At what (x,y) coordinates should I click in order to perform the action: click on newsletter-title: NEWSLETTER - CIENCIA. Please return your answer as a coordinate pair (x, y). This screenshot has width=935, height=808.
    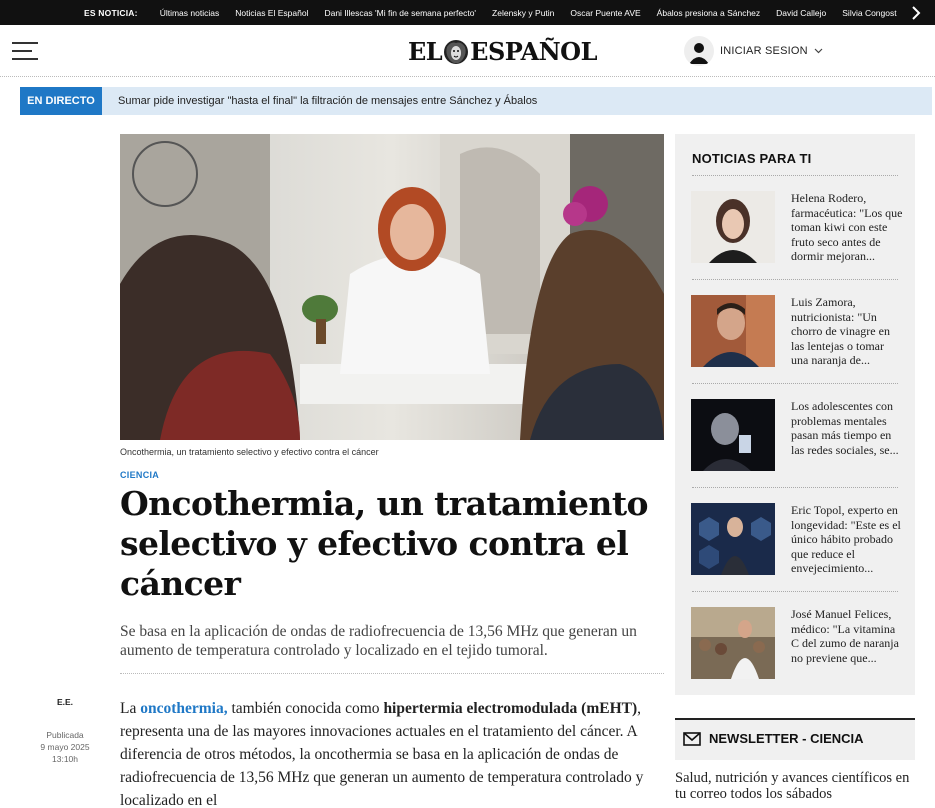
    Looking at the image, I should click on (786, 738).